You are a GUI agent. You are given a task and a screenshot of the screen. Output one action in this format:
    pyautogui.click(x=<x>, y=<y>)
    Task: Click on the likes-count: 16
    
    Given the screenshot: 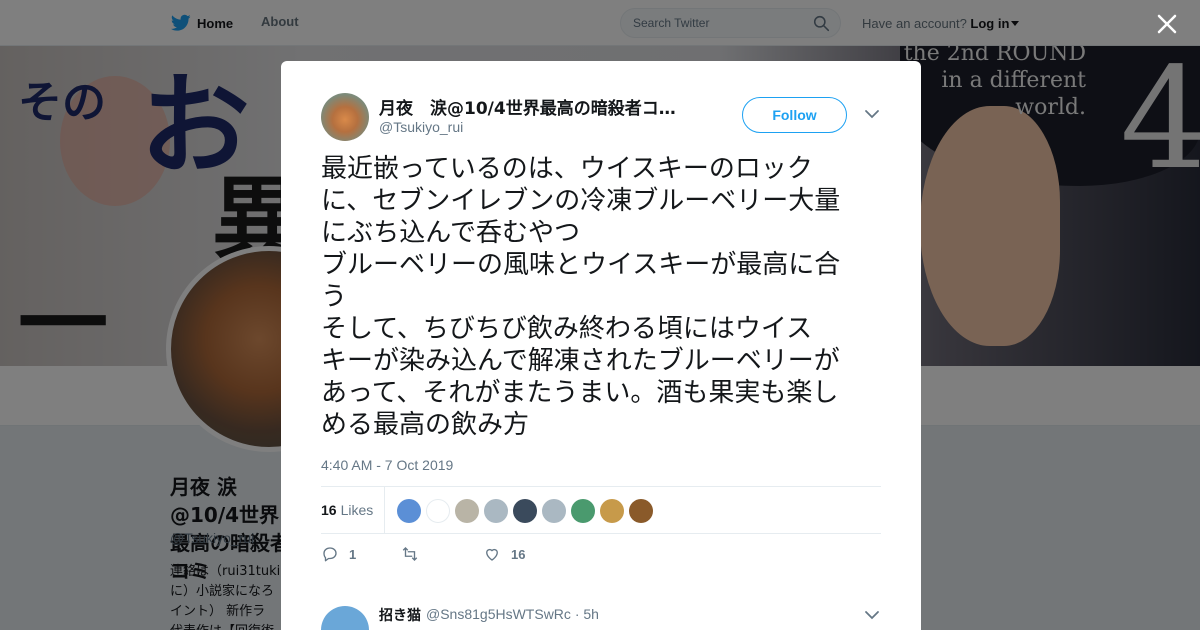 What is the action you would take?
    pyautogui.click(x=329, y=510)
    